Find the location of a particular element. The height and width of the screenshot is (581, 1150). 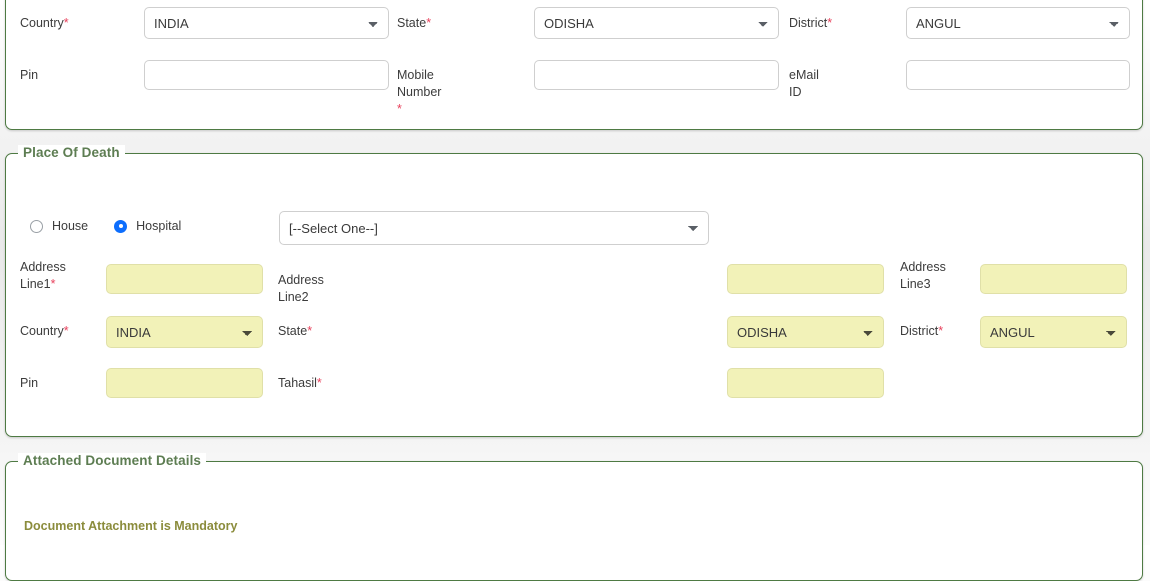

state-select: ODISHA is located at coordinates (656, 23).